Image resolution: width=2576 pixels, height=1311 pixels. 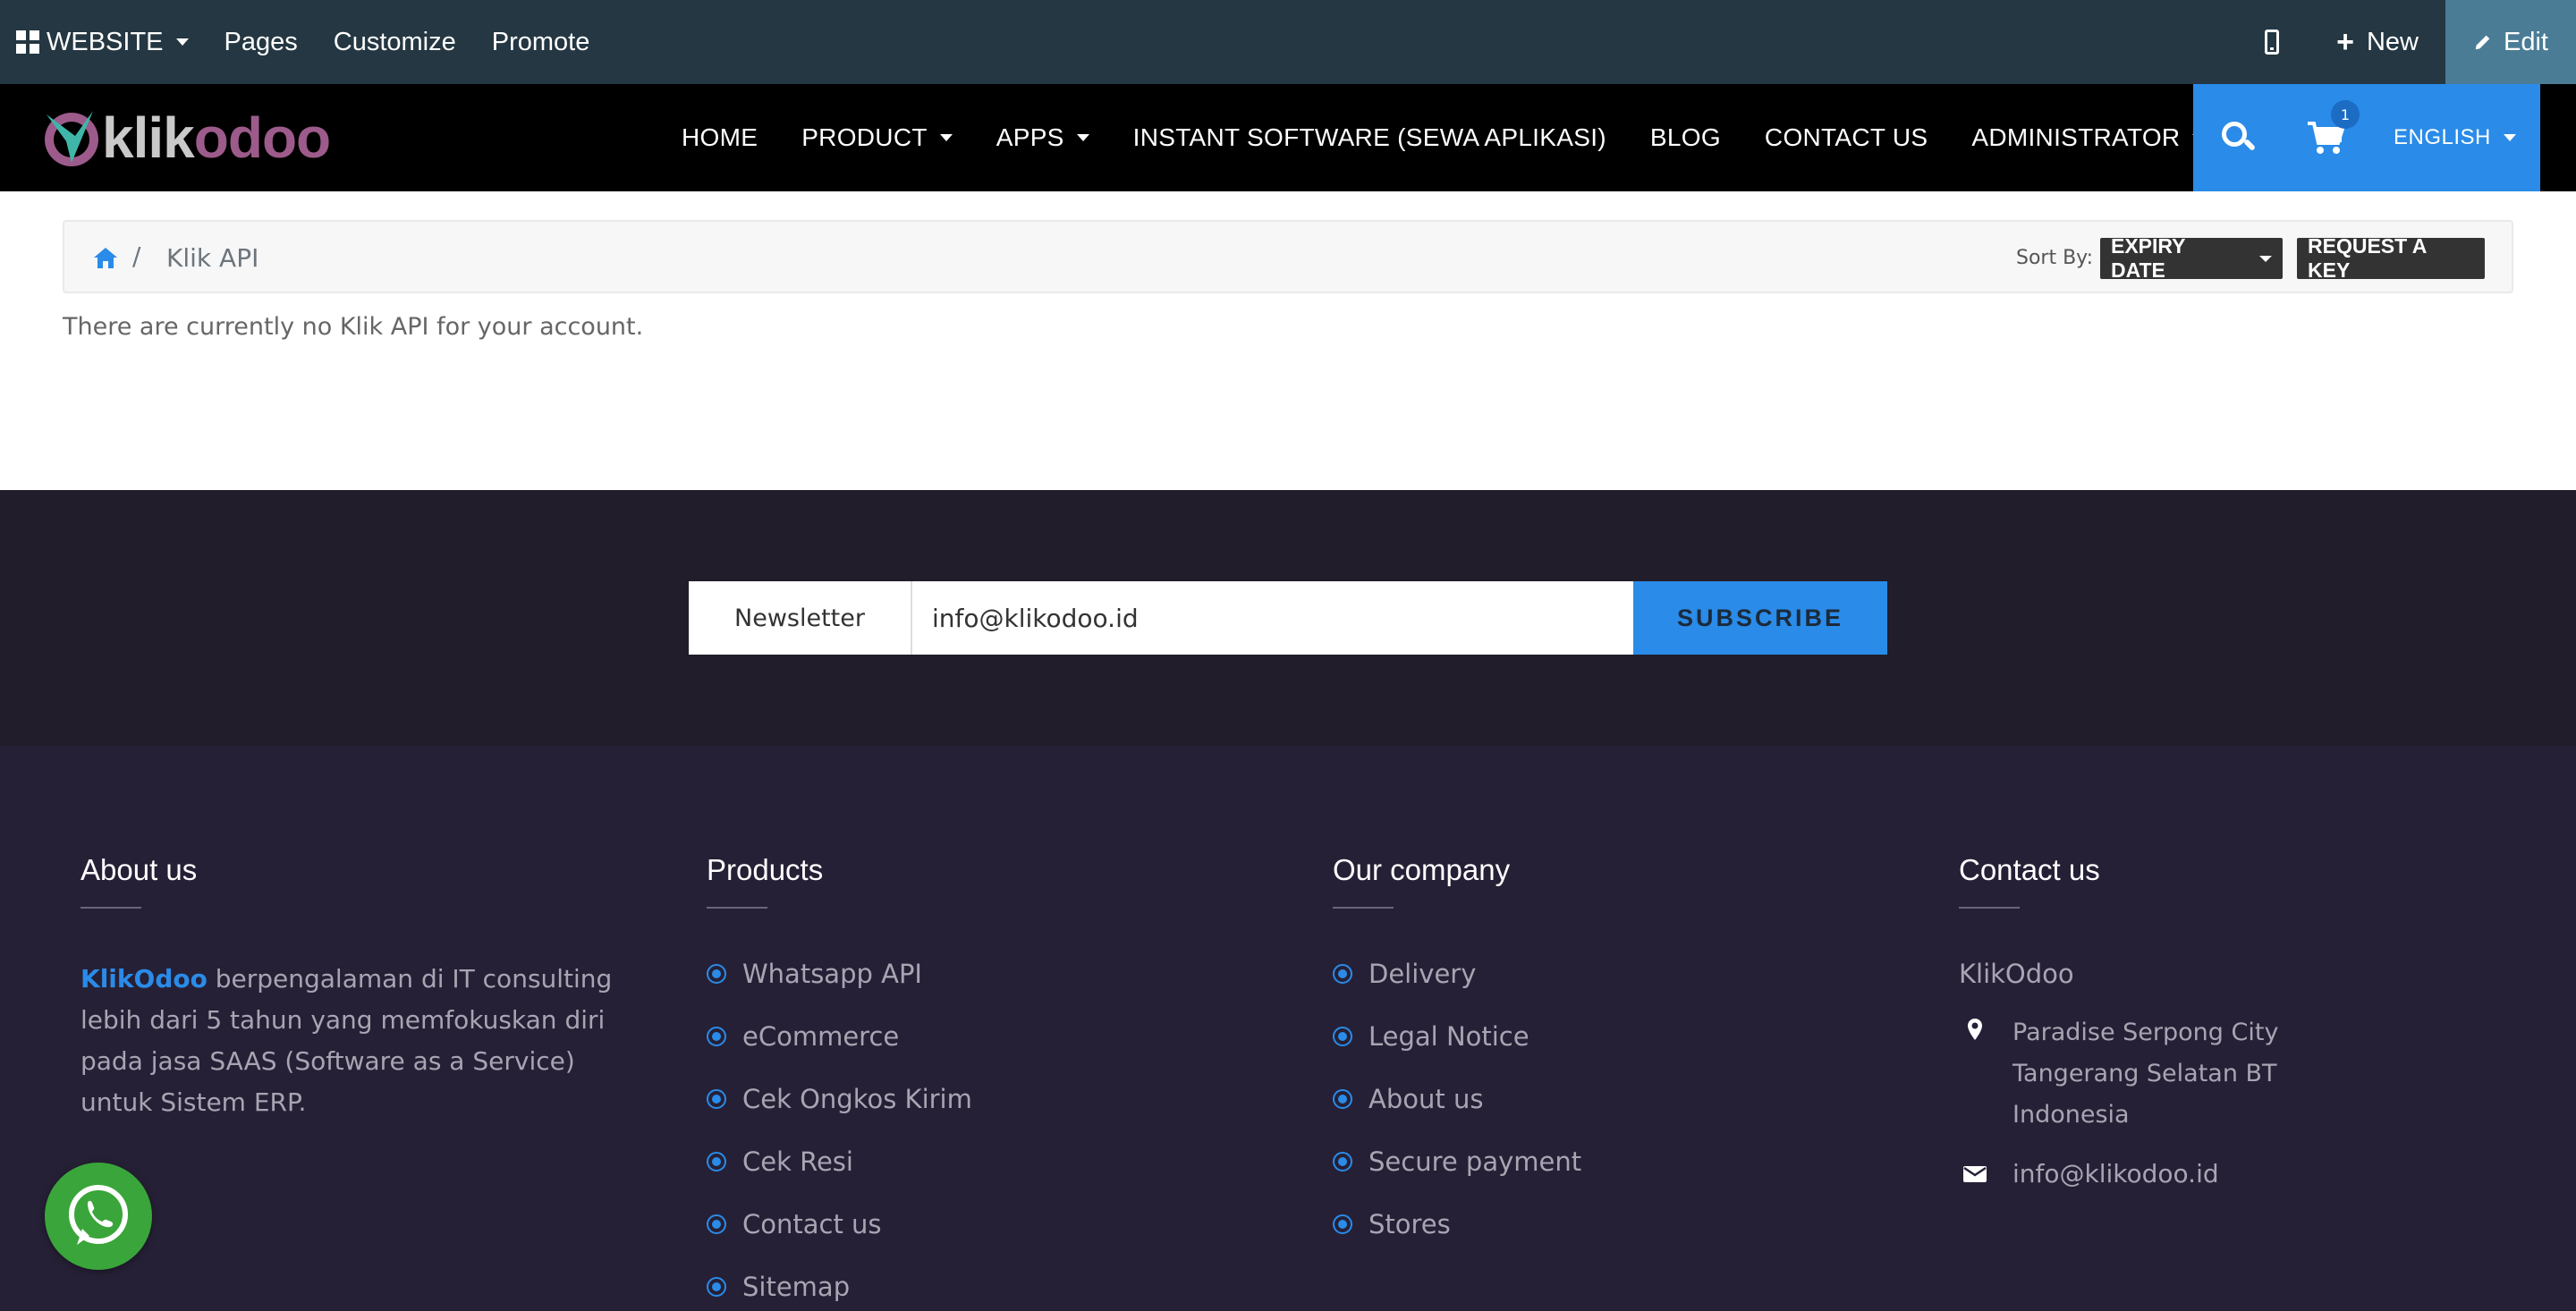 I want to click on nav-item-label: APPS, so click(x=1030, y=137).